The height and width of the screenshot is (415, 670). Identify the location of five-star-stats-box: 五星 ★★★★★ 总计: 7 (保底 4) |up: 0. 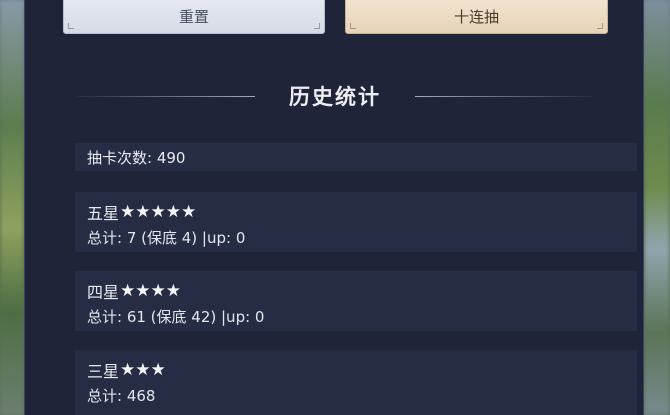
(356, 222).